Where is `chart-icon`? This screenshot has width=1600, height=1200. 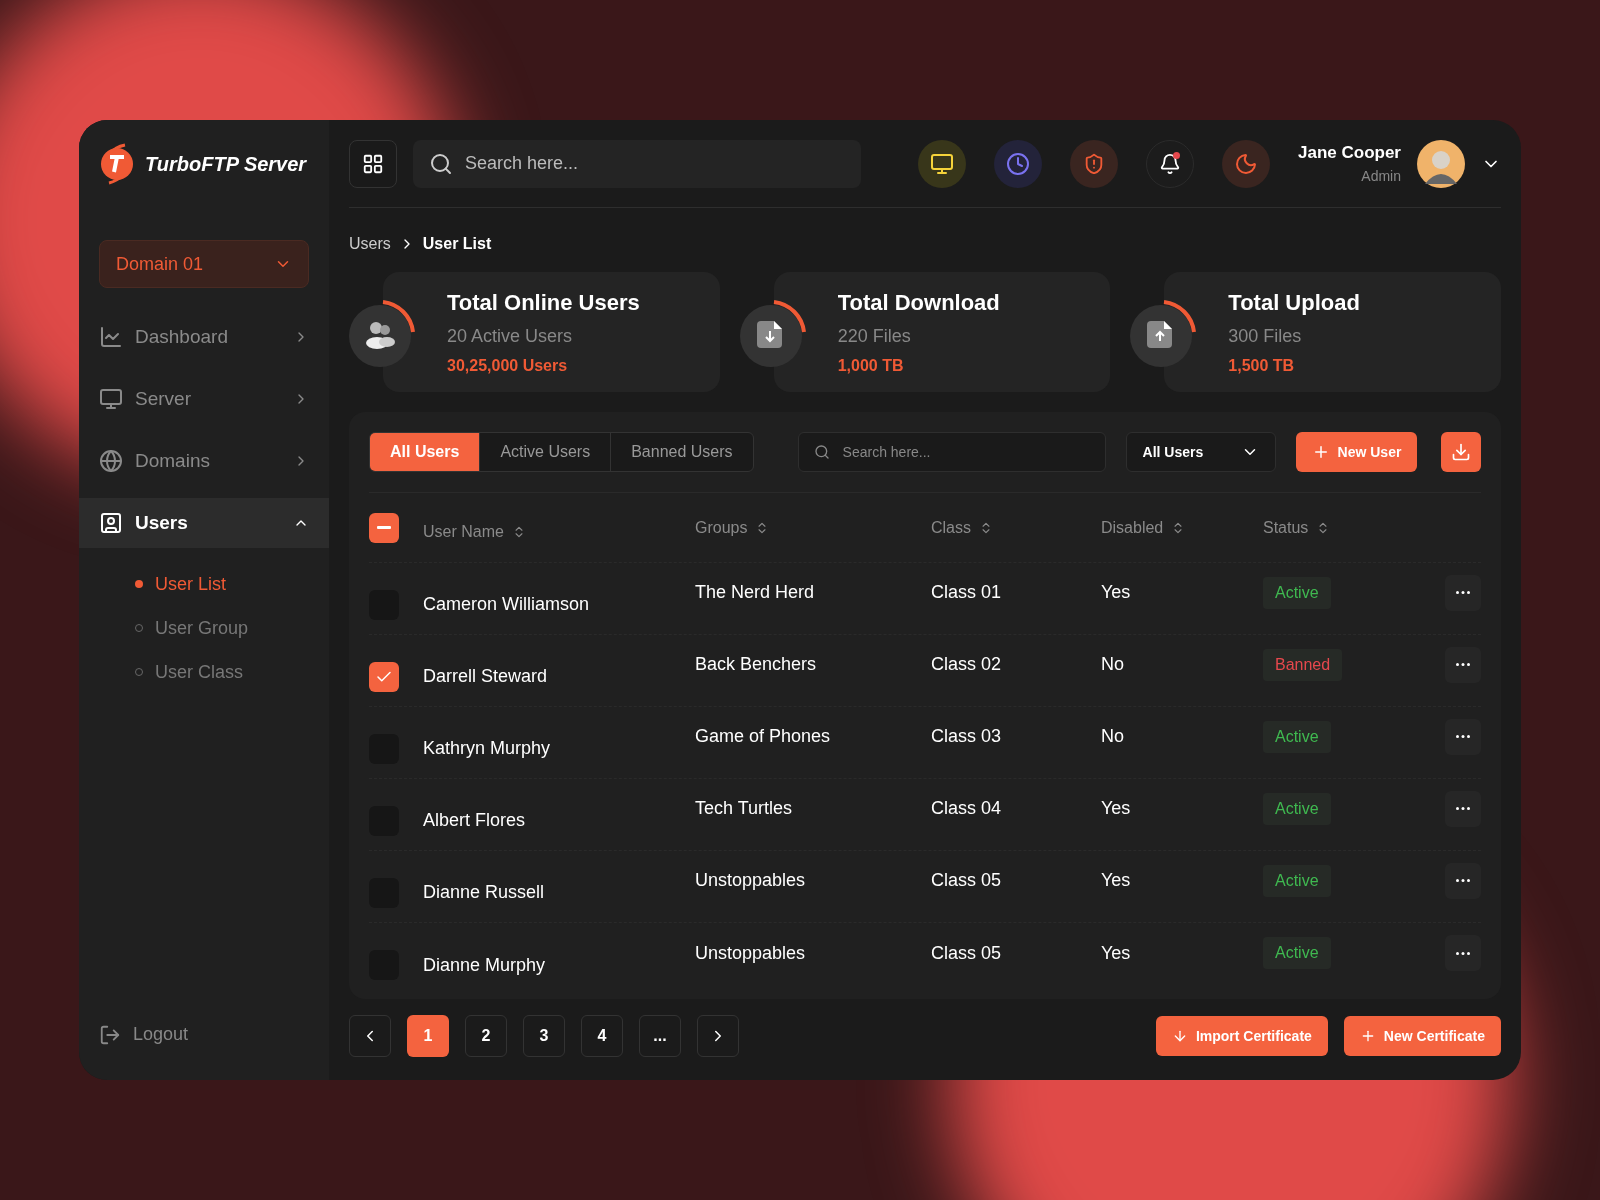 chart-icon is located at coordinates (111, 337).